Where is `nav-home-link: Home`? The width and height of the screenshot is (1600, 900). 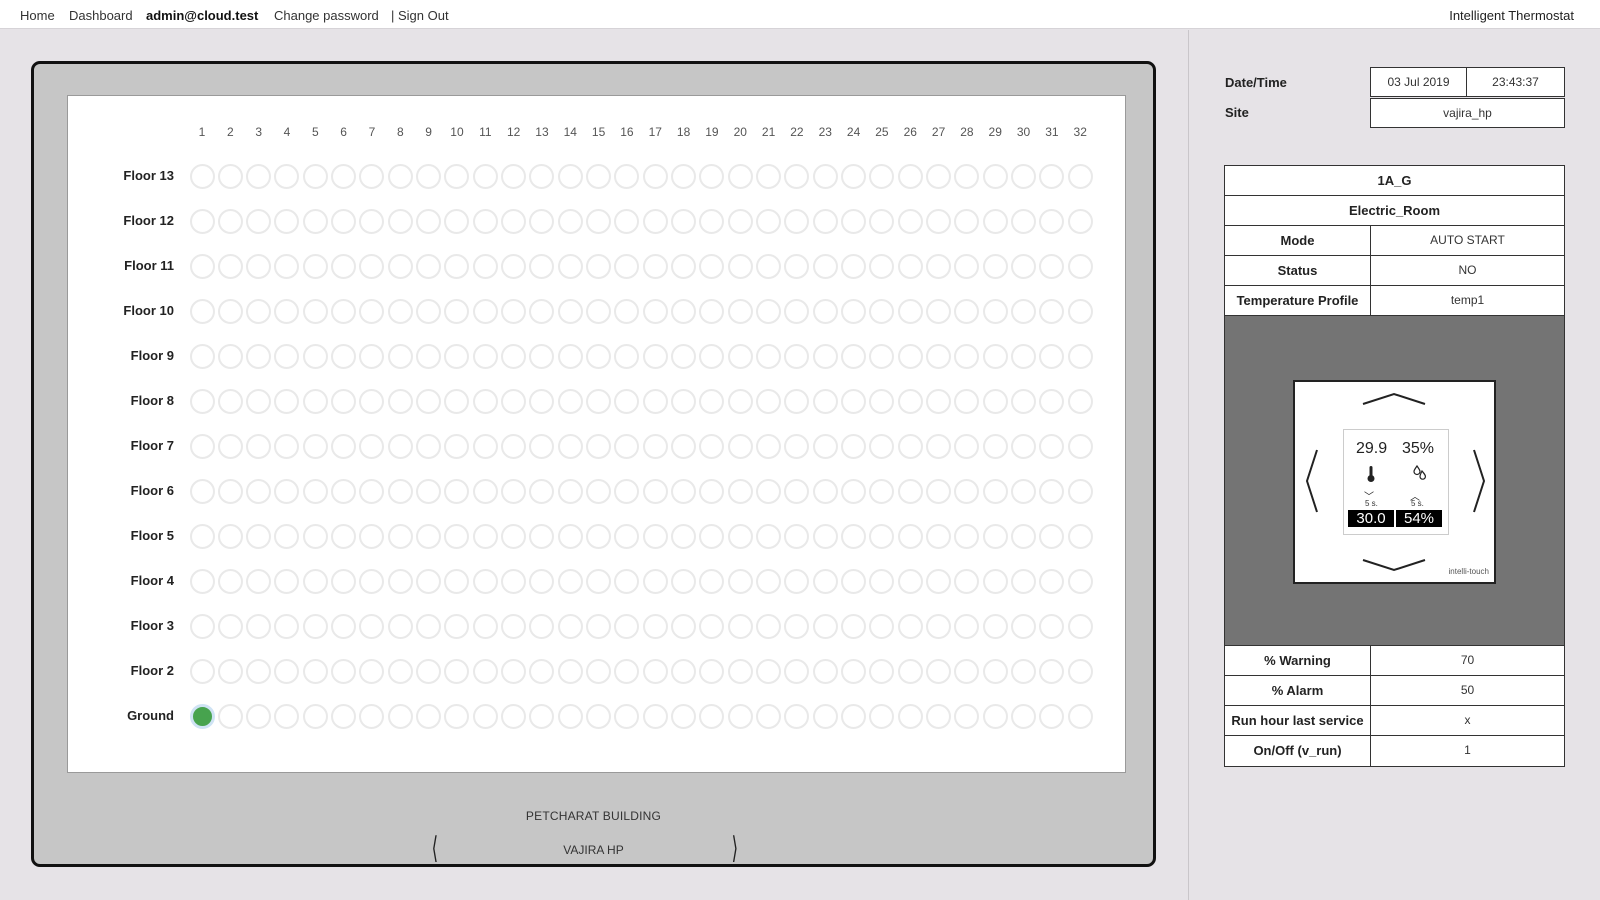
nav-home-link: Home is located at coordinates (37, 15).